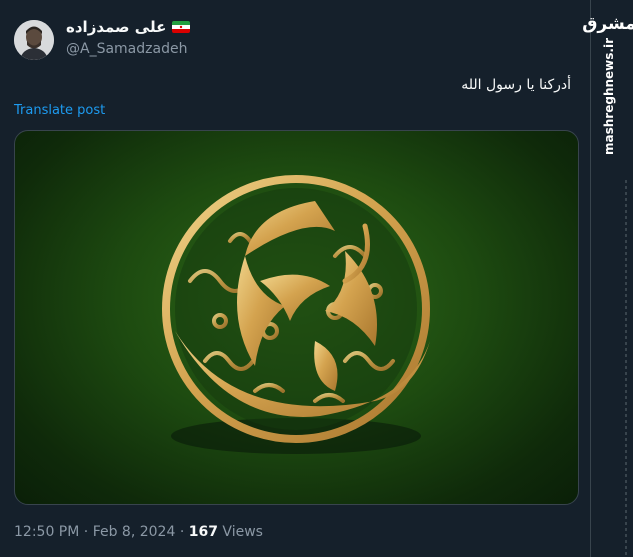 The height and width of the screenshot is (557, 633). Describe the element at coordinates (46, 532) in the screenshot. I see `tweet-time: 12:50 PM` at that location.